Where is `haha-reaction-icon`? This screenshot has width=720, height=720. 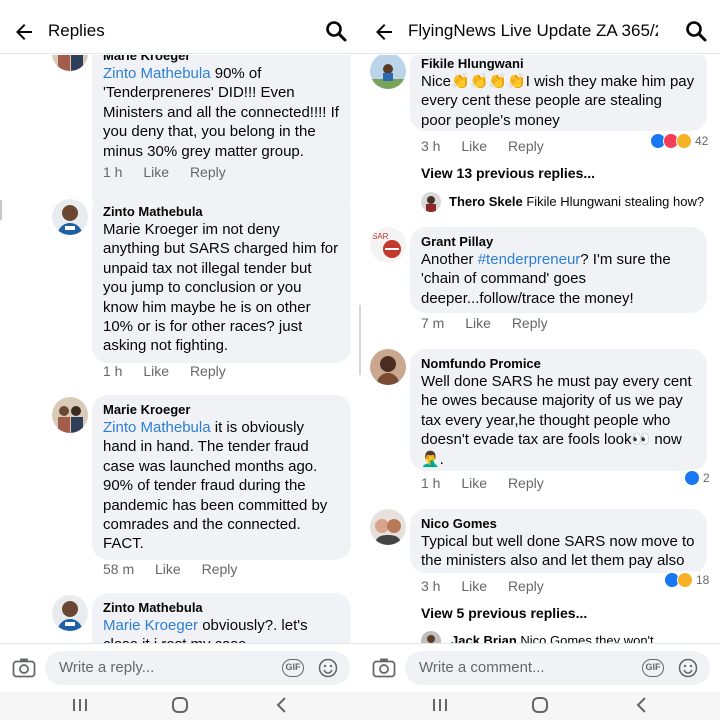
haha-reaction-icon is located at coordinates (684, 141).